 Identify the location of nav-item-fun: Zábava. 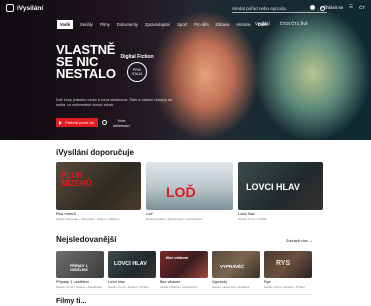
(223, 24).